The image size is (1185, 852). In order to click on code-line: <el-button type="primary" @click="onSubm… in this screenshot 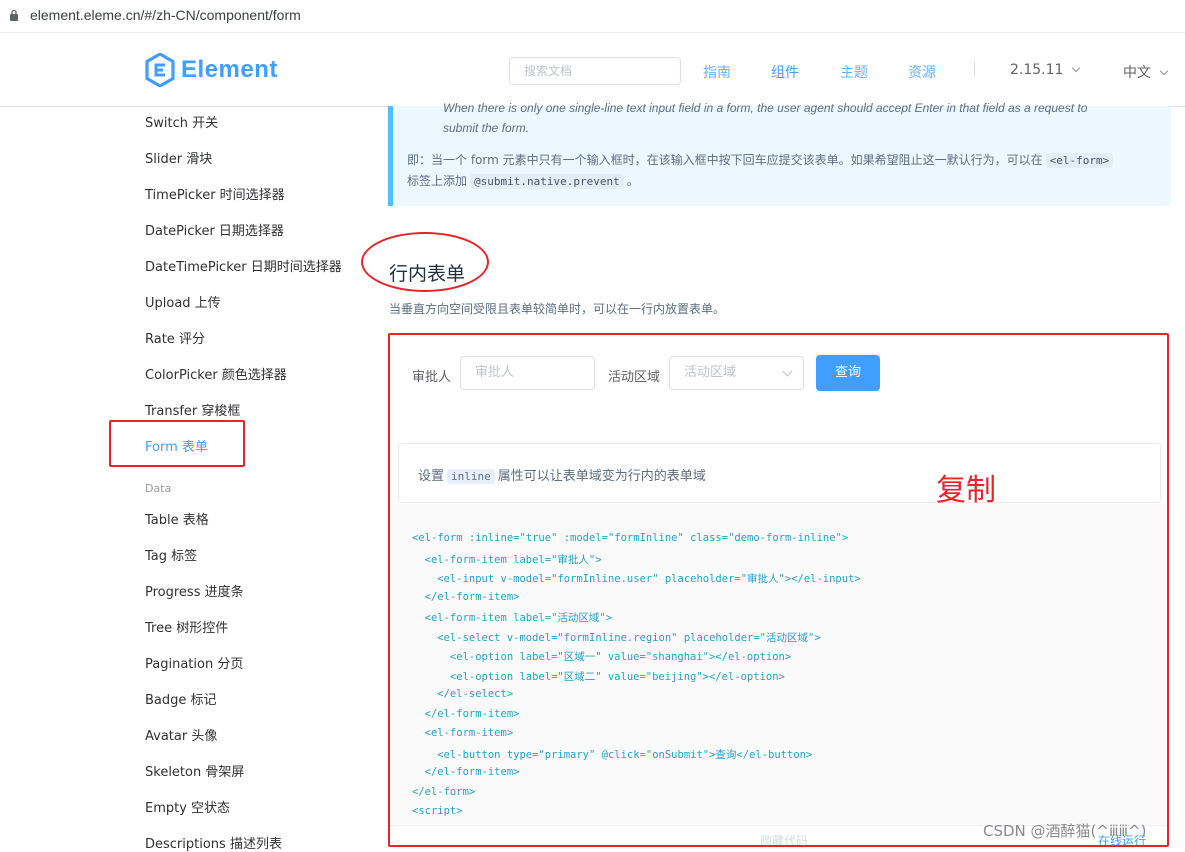, I will do `click(612, 754)`.